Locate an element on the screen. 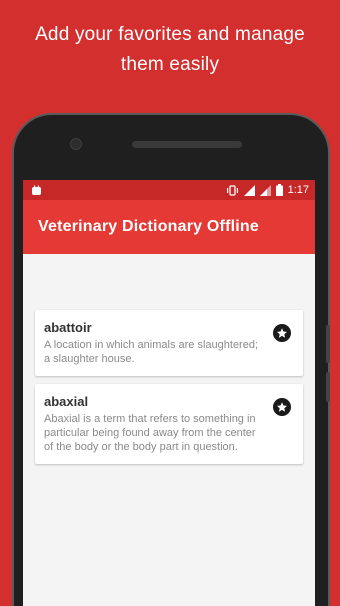  phone-side-button is located at coordinates (328, 344).